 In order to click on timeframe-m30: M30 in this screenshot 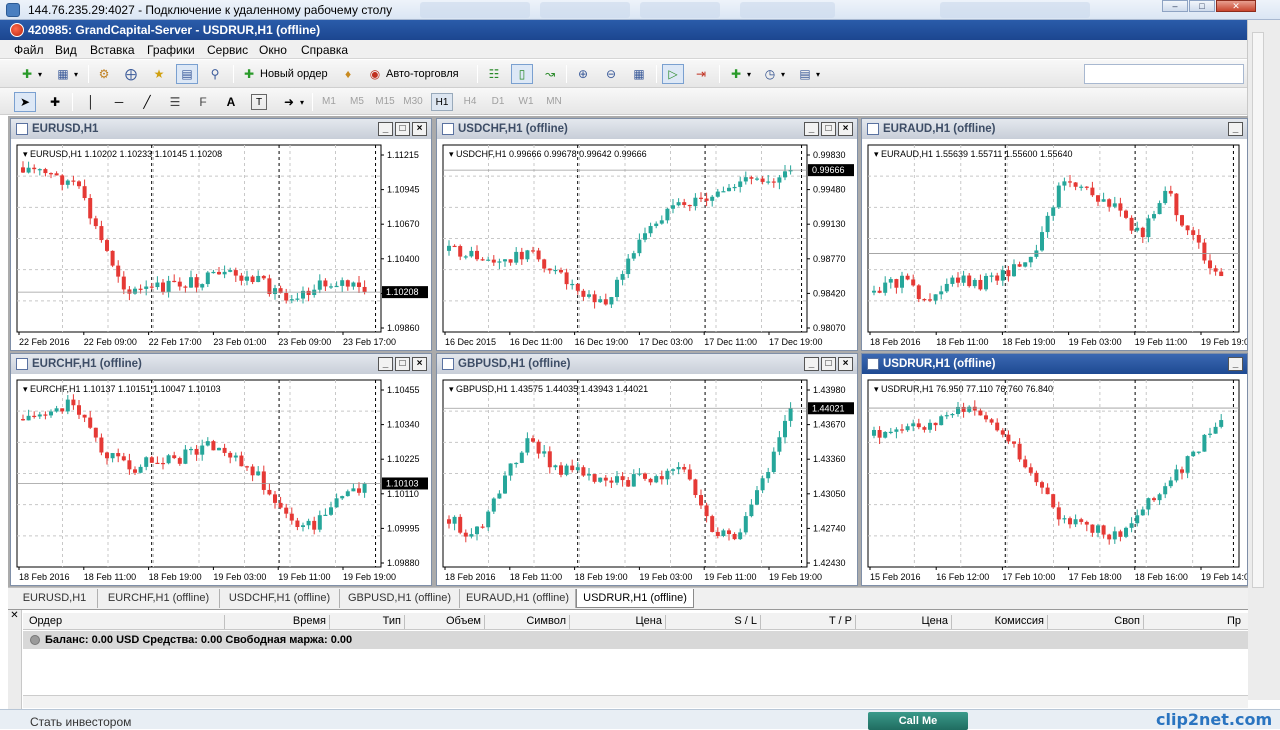, I will do `click(413, 102)`.